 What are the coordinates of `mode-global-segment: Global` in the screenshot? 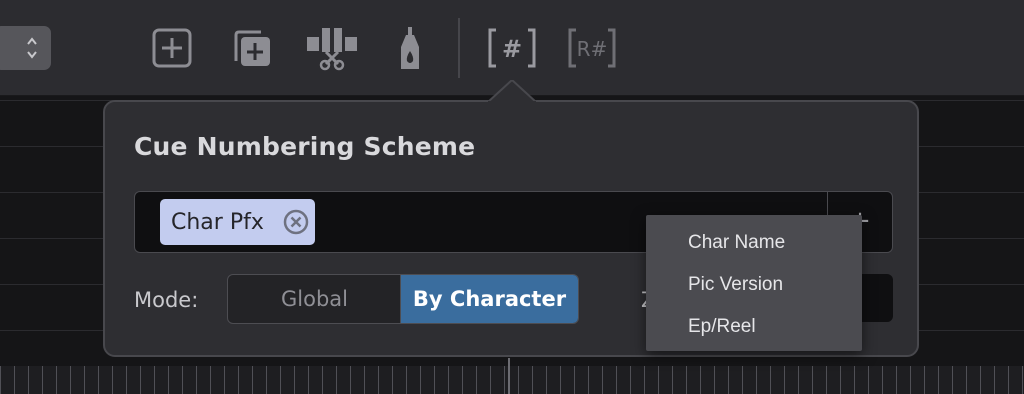 It's located at (314, 299).